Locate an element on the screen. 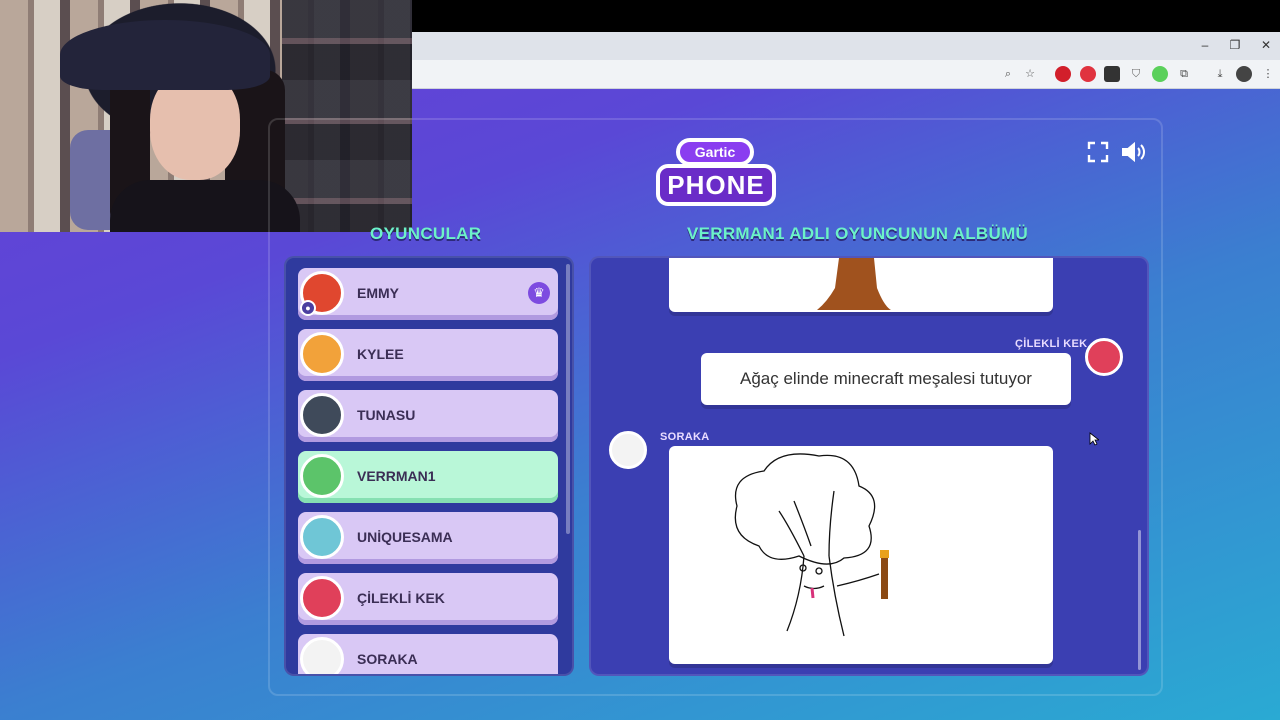 The width and height of the screenshot is (1280, 720). restore-icon: ❐ is located at coordinates (1235, 45).